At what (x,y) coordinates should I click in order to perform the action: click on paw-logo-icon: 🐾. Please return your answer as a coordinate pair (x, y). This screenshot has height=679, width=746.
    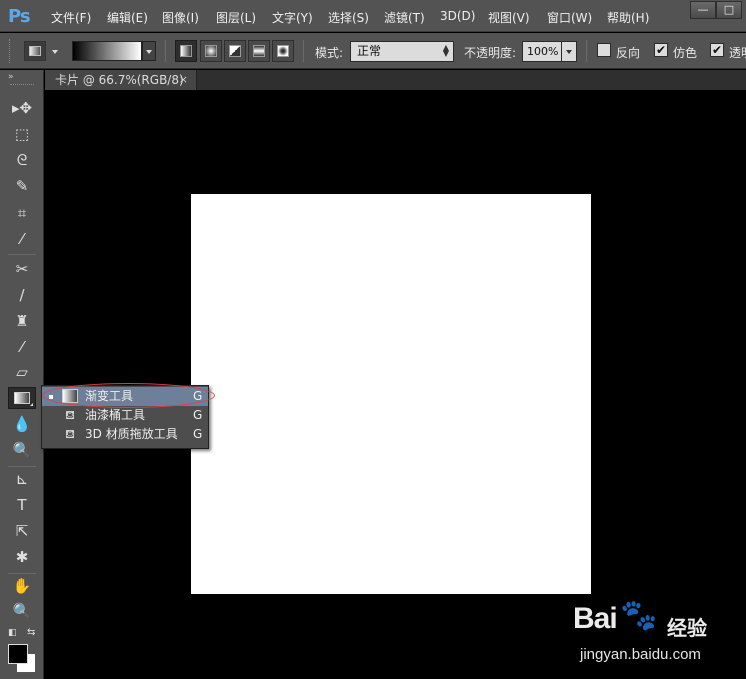
    Looking at the image, I should click on (639, 615).